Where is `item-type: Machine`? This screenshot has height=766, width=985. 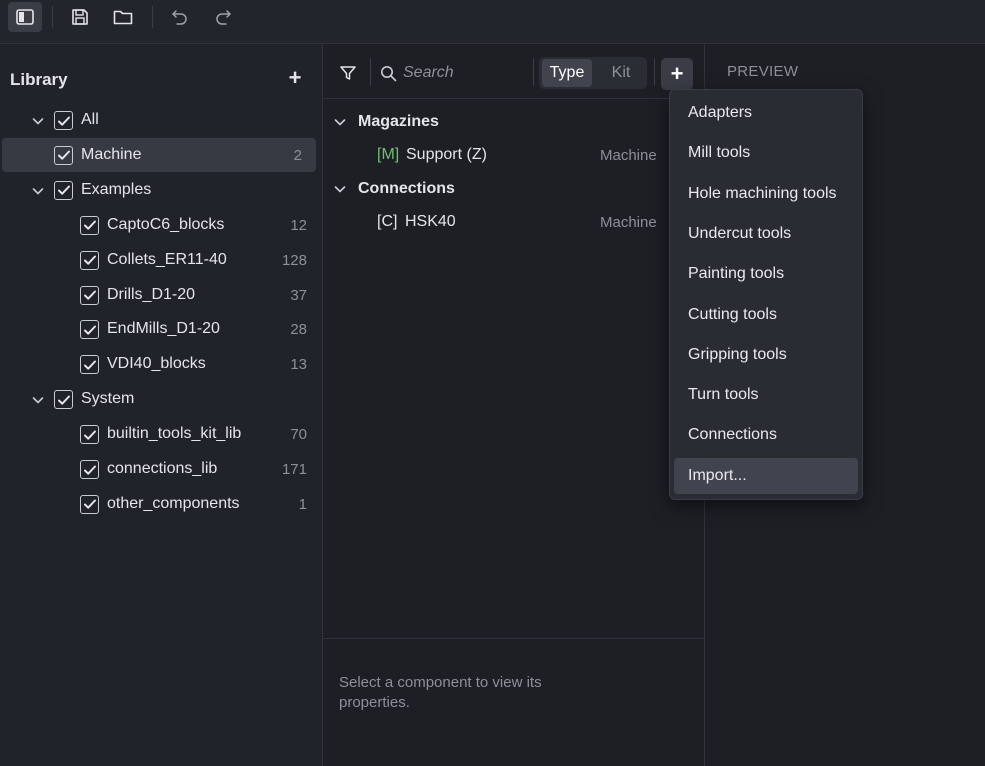
item-type: Machine is located at coordinates (628, 155).